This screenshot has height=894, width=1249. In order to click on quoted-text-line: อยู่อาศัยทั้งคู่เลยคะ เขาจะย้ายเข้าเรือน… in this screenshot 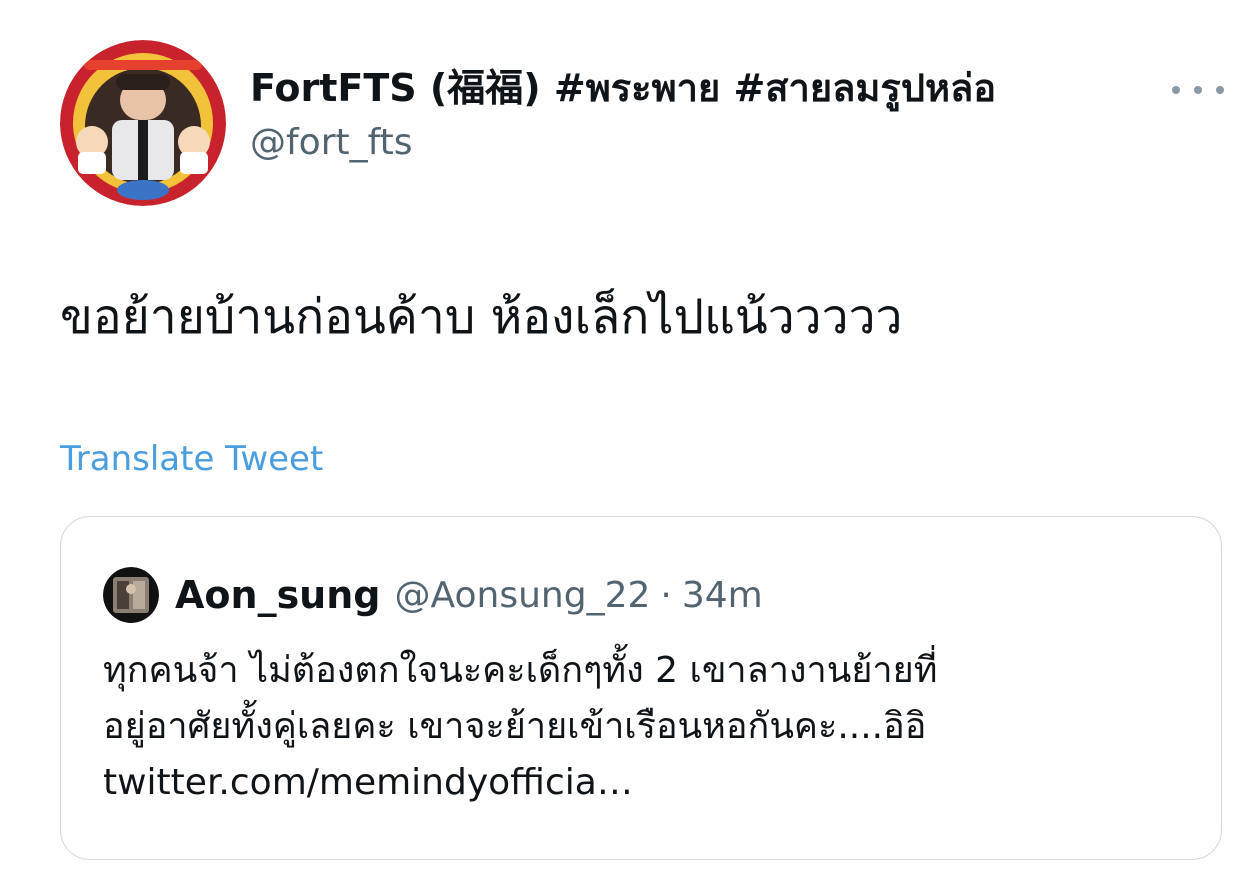, I will do `click(515, 726)`.